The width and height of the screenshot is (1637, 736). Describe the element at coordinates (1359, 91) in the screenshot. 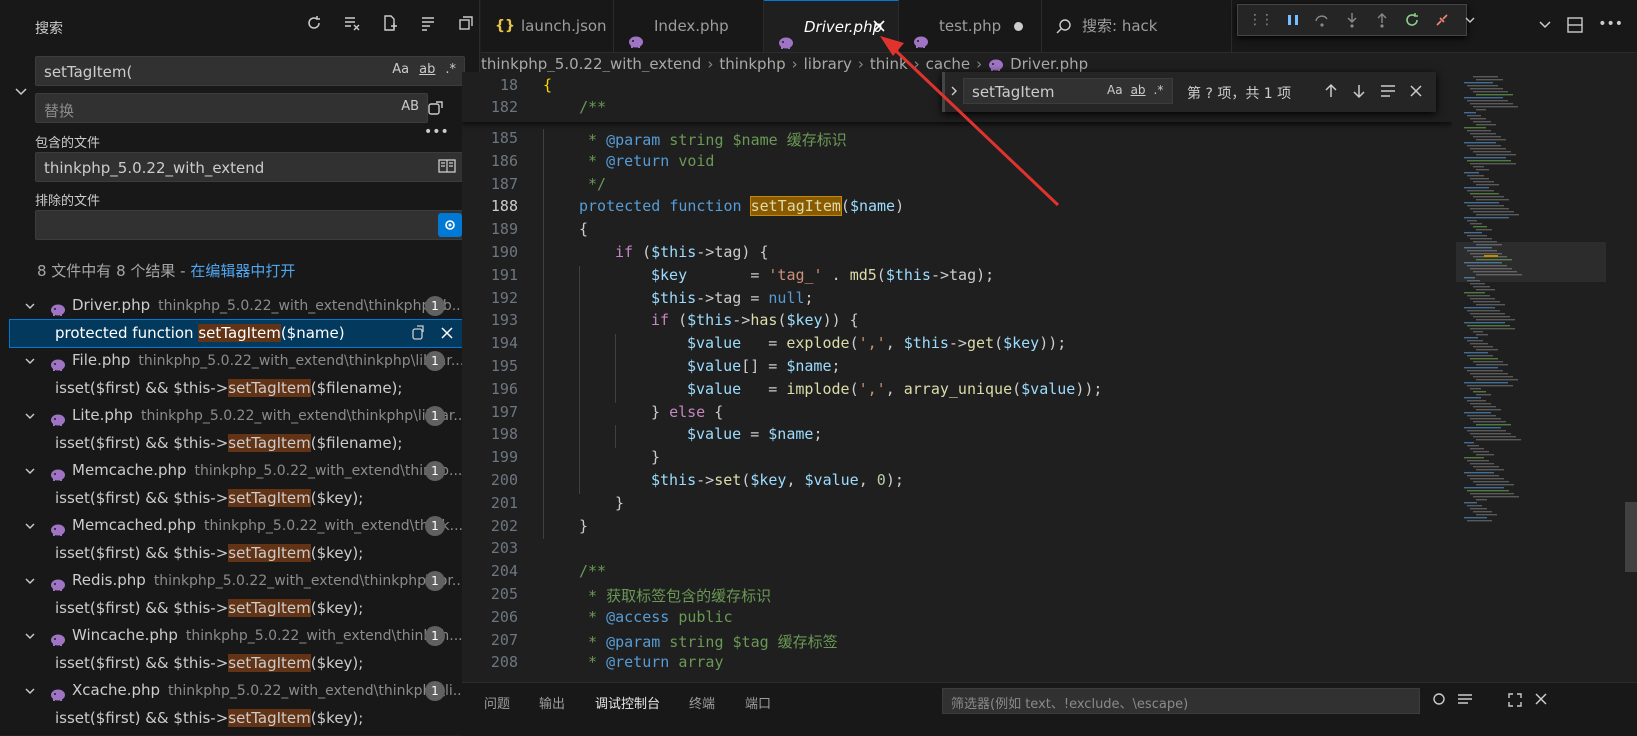

I see `next-match-icon` at that location.